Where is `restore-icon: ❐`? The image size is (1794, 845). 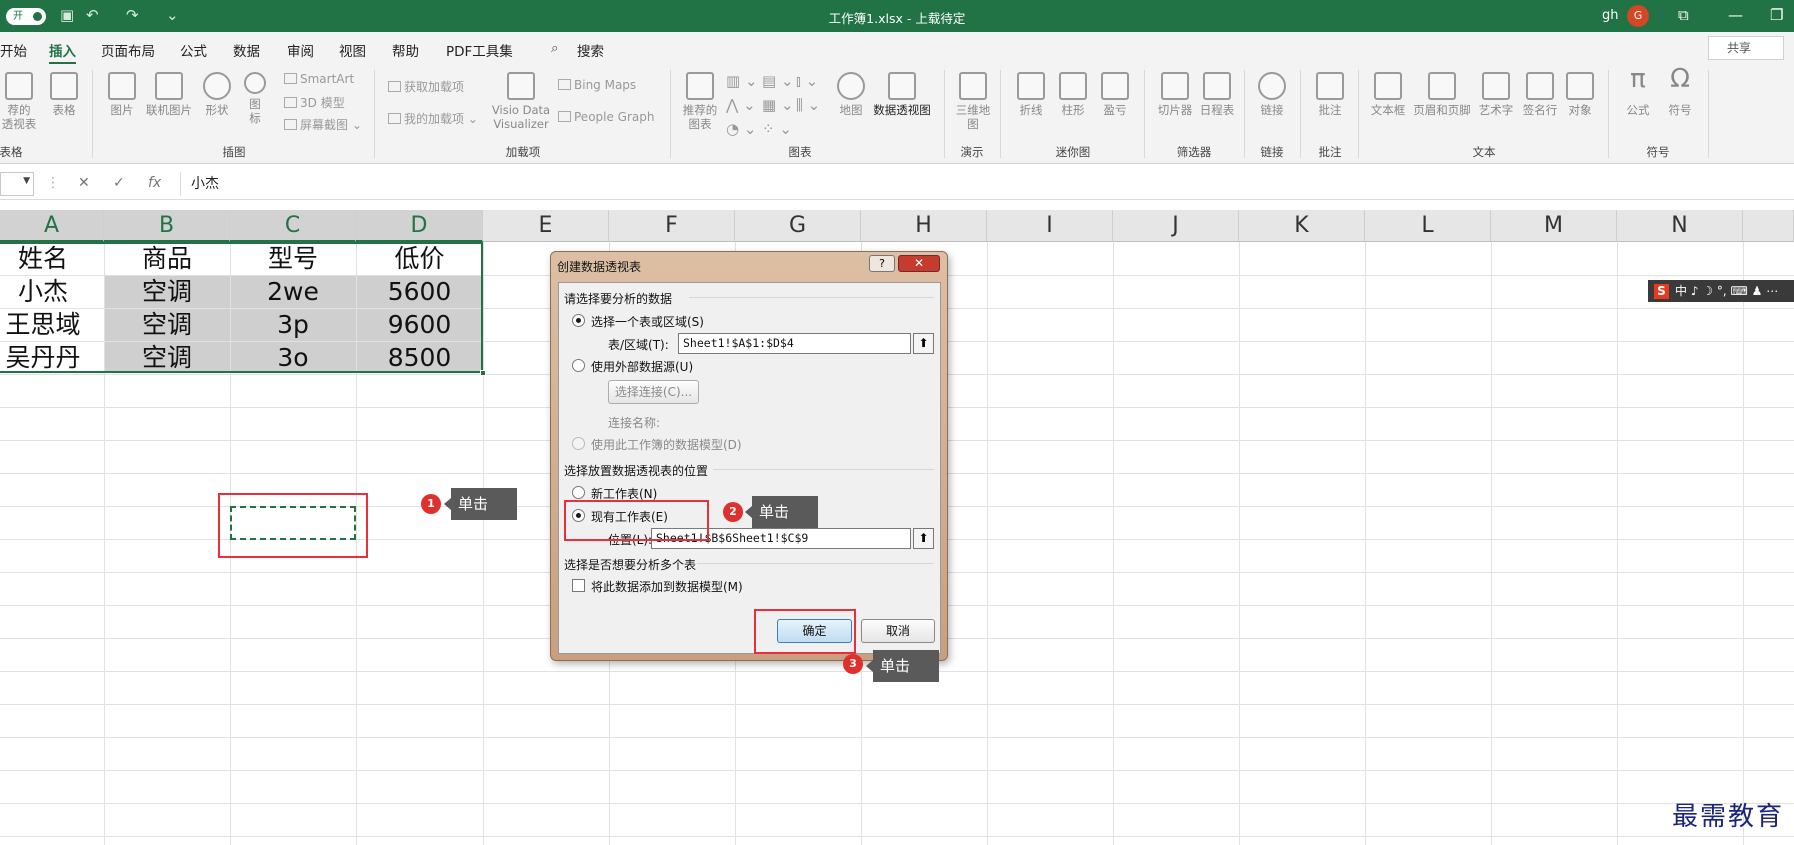 restore-icon: ❐ is located at coordinates (1776, 15).